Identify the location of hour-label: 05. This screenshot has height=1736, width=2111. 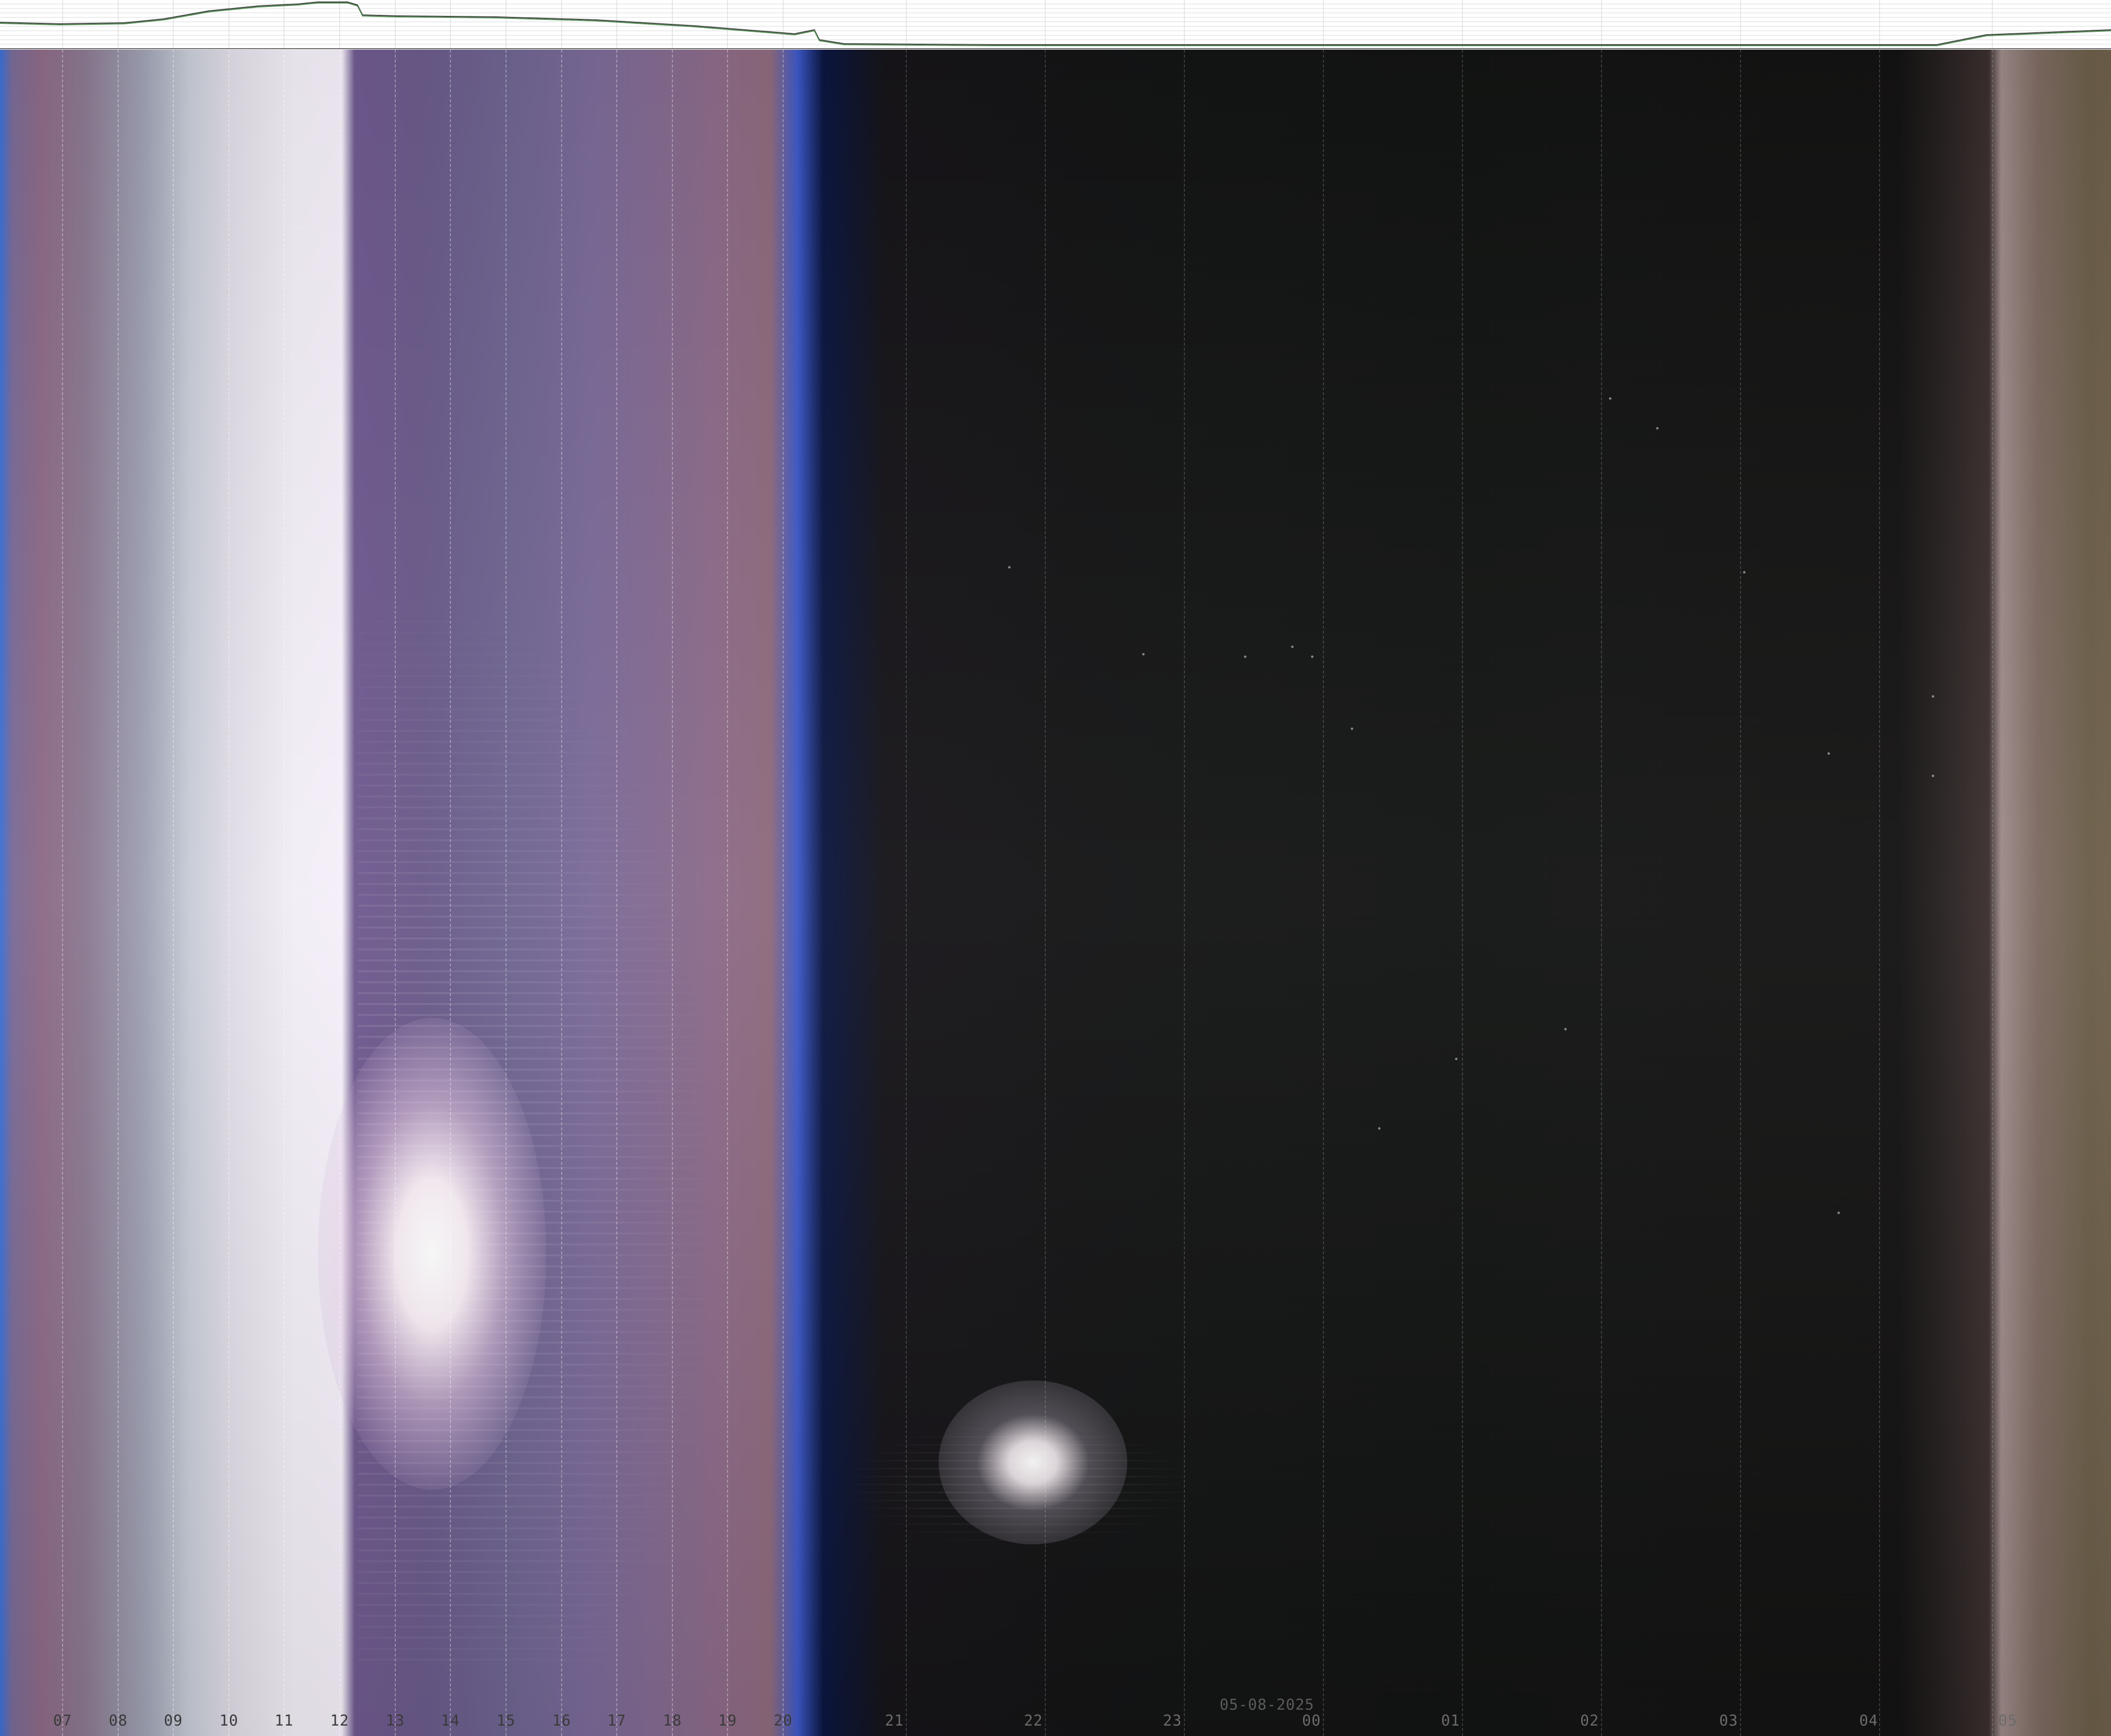
(2008, 1721).